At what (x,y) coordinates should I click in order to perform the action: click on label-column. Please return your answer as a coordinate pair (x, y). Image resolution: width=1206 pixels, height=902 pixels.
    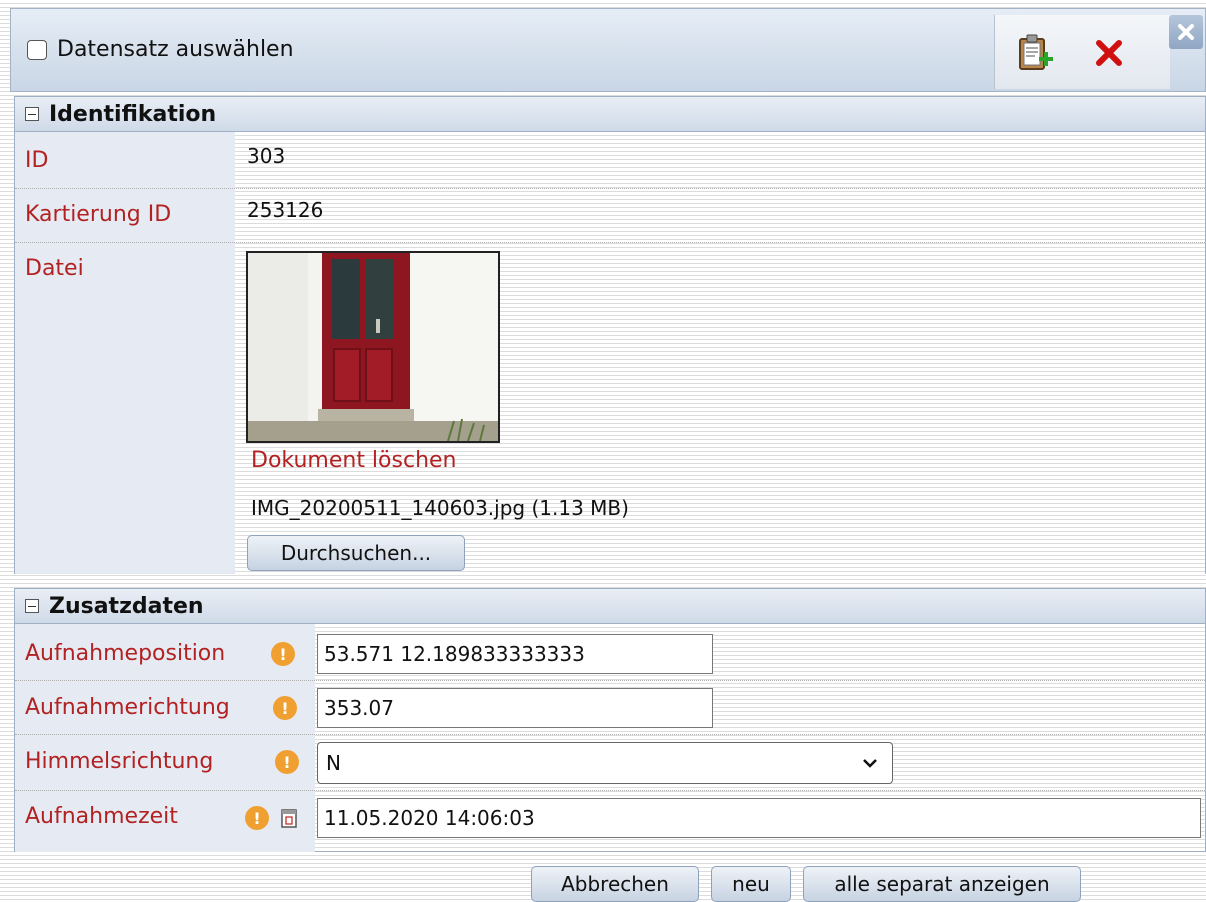
    Looking at the image, I should click on (125, 353).